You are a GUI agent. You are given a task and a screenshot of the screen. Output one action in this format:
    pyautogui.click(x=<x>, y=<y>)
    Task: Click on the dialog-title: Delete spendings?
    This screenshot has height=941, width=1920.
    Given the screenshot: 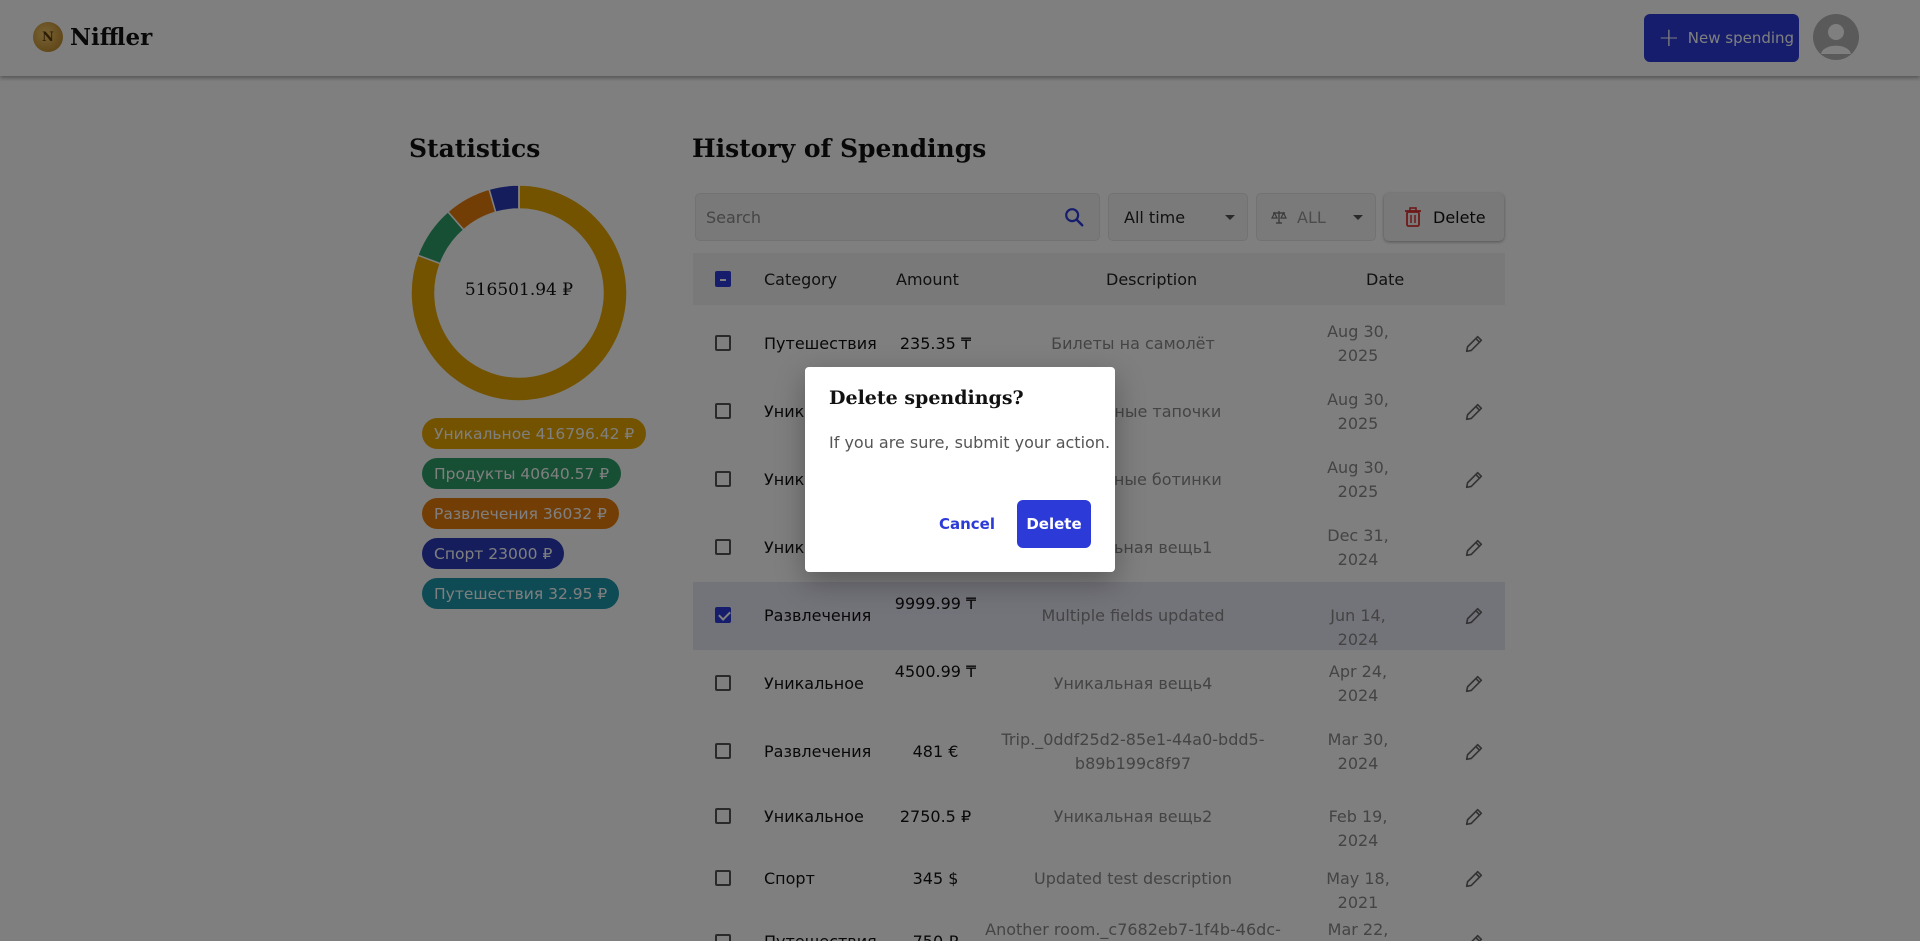 What is the action you would take?
    pyautogui.click(x=926, y=398)
    